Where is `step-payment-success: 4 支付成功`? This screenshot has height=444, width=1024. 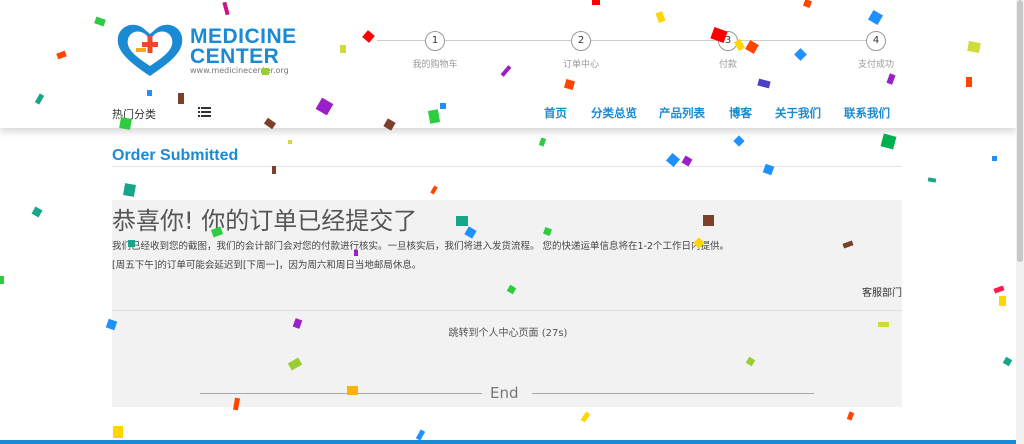
step-payment-success: 4 支付成功 is located at coordinates (876, 50).